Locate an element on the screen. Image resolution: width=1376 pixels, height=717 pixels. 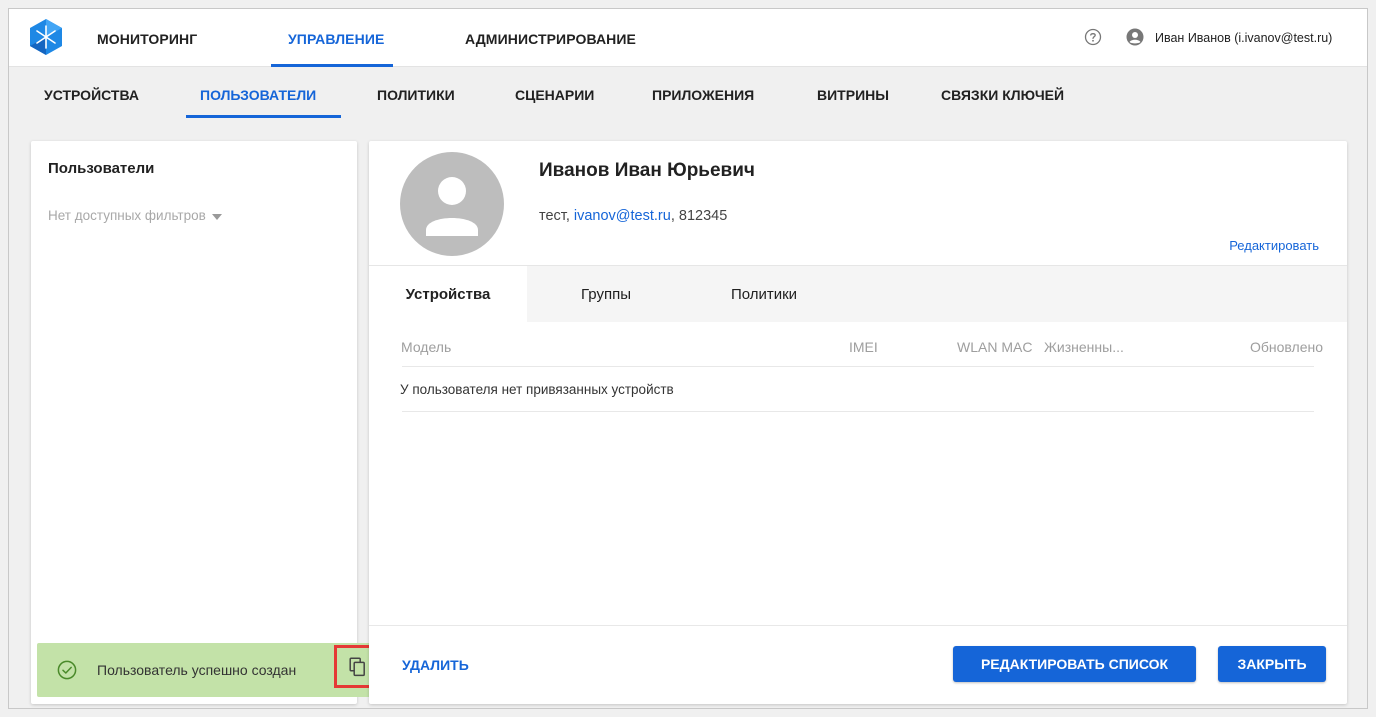
edit-list-button: РЕДАКТИРОВАТЬ СПИСОК is located at coordinates (1074, 664).